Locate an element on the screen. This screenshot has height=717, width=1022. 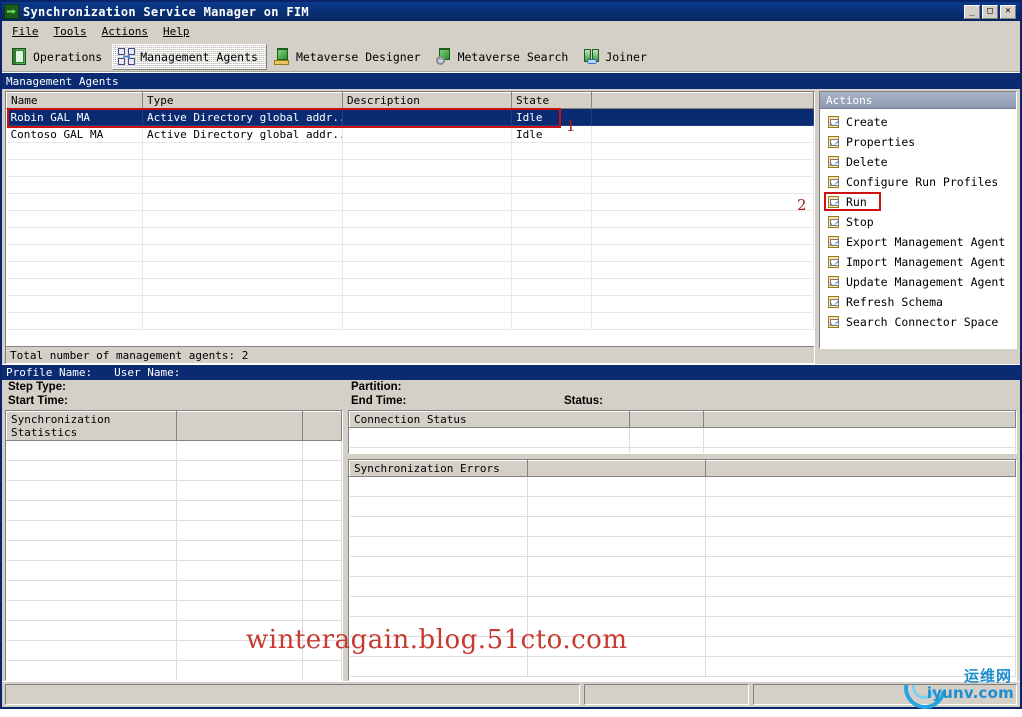
maximize-button: □ is located at coordinates (990, 11).